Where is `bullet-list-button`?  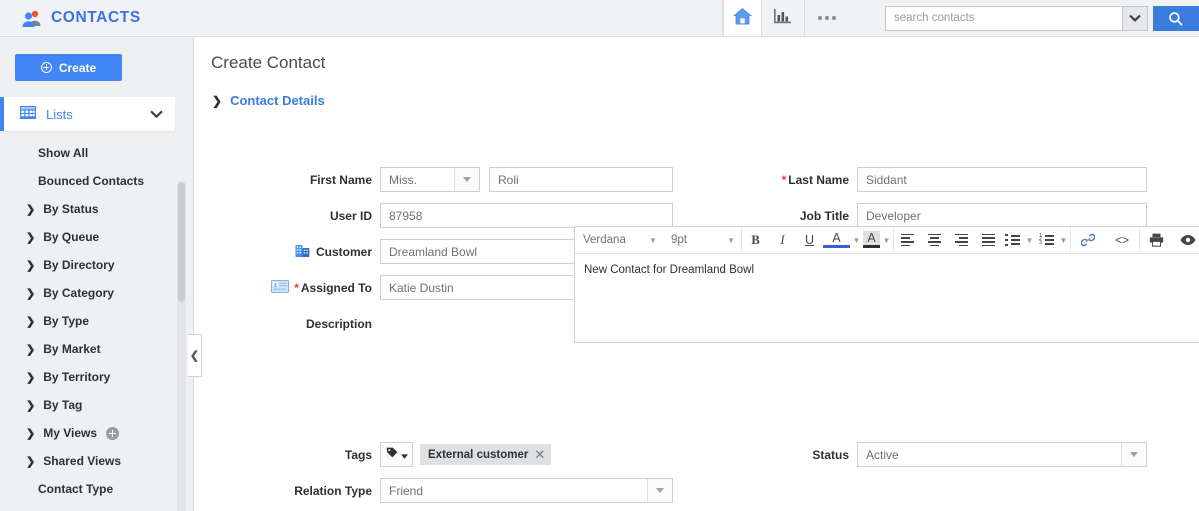 bullet-list-button is located at coordinates (1012, 240).